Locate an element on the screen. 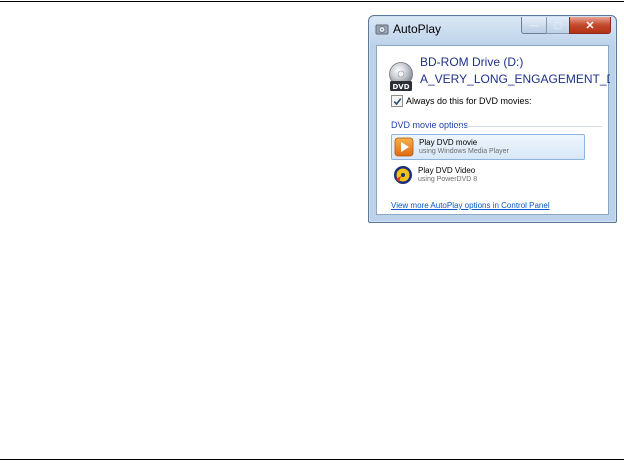  close-button: ✕ is located at coordinates (590, 25).